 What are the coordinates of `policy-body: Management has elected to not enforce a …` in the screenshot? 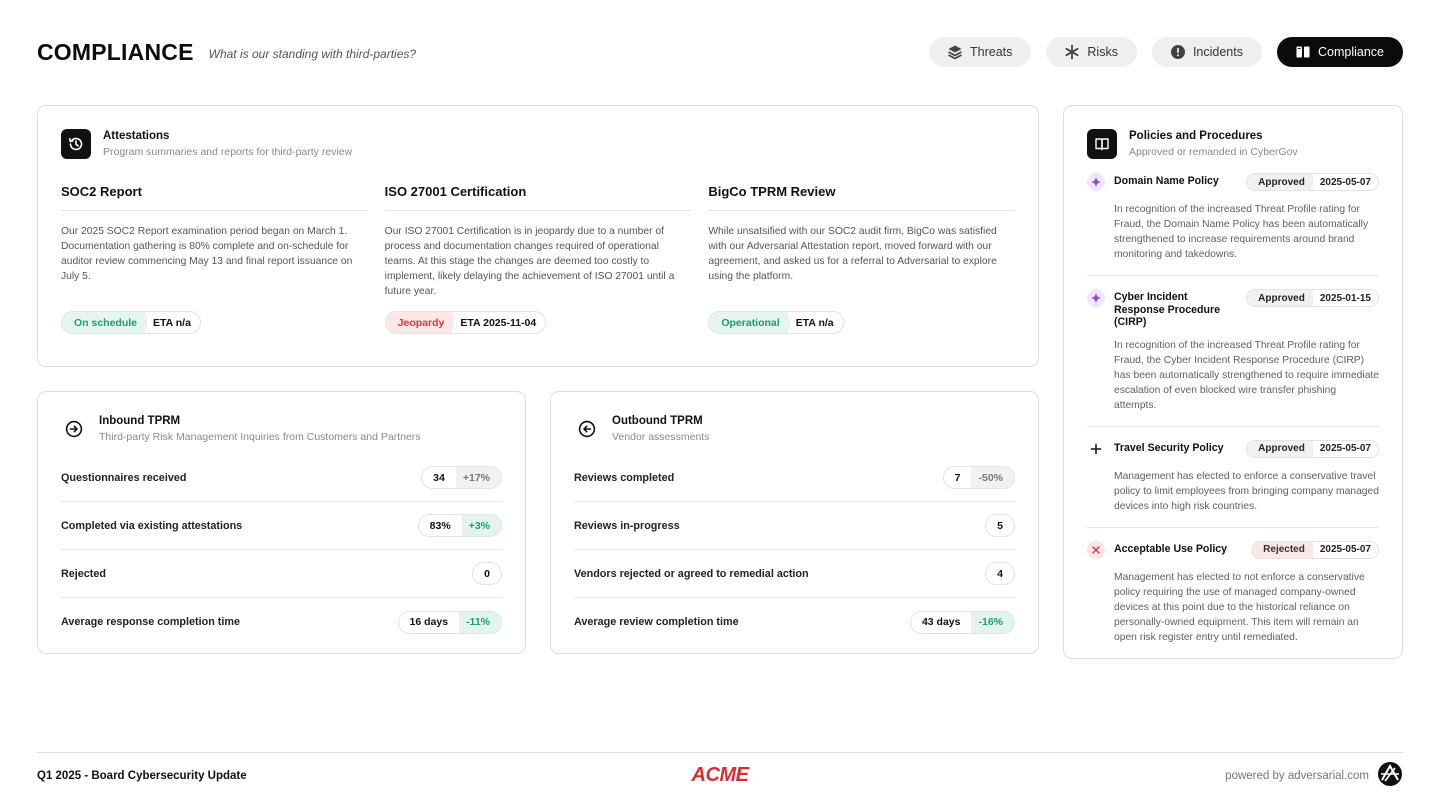 It's located at (1239, 607).